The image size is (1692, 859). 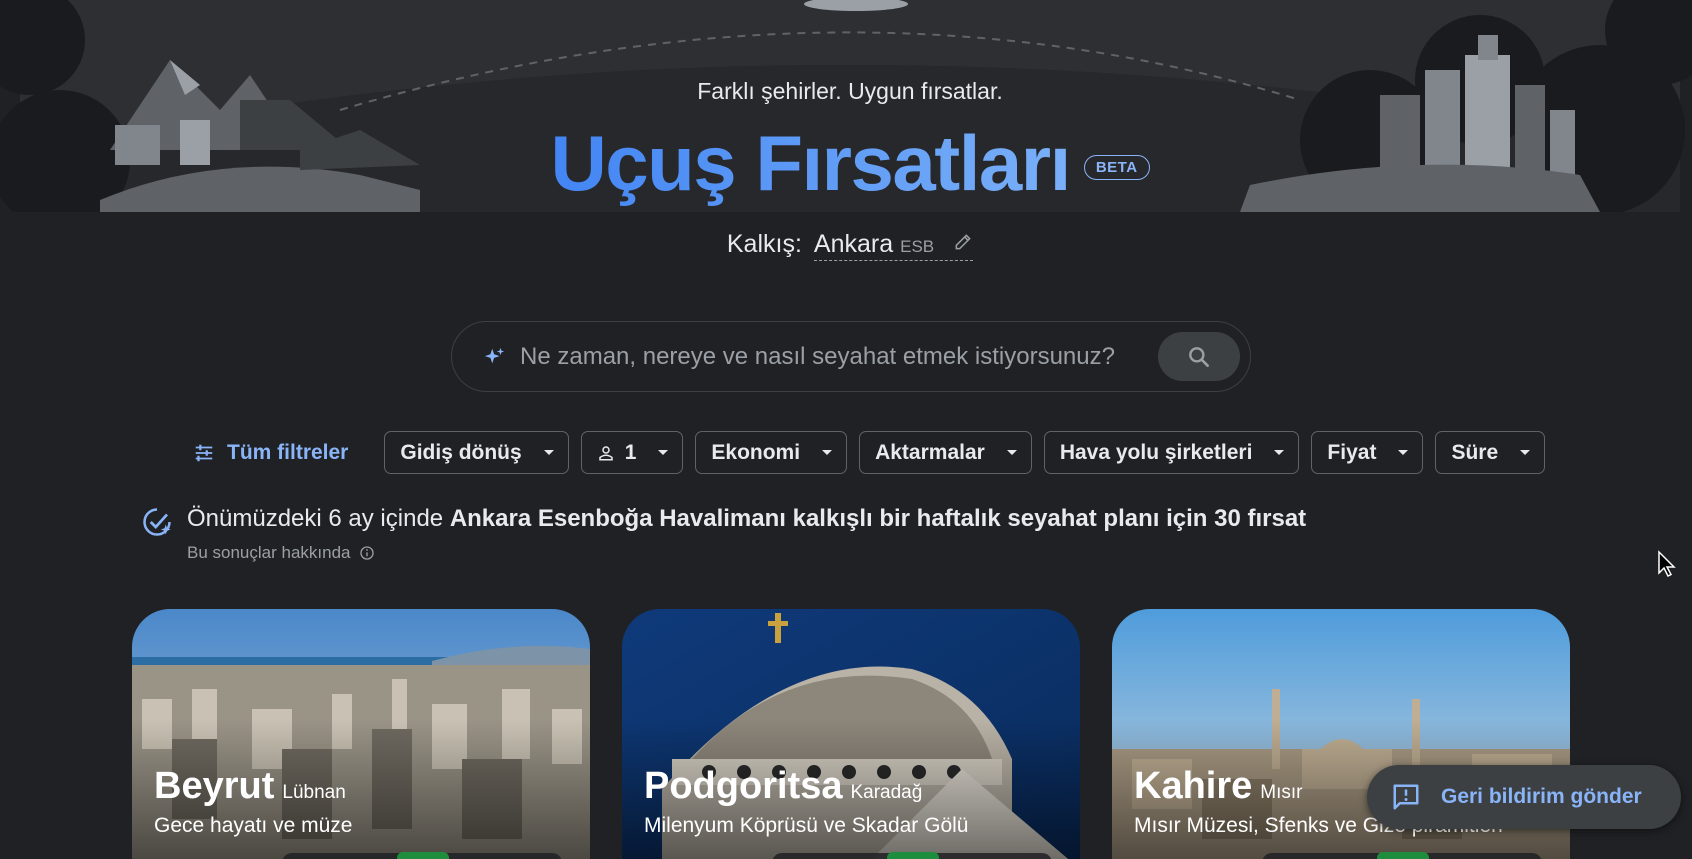 What do you see at coordinates (204, 452) in the screenshot?
I see `tune-icon` at bounding box center [204, 452].